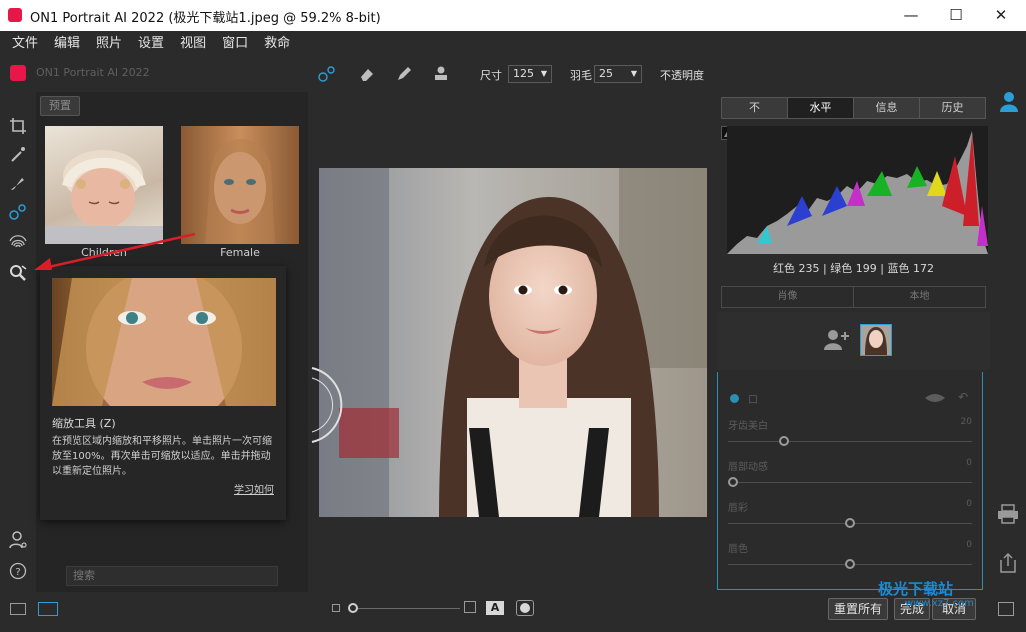 The height and width of the screenshot is (632, 1026). I want to click on fingerprint-icon, so click(18, 241).